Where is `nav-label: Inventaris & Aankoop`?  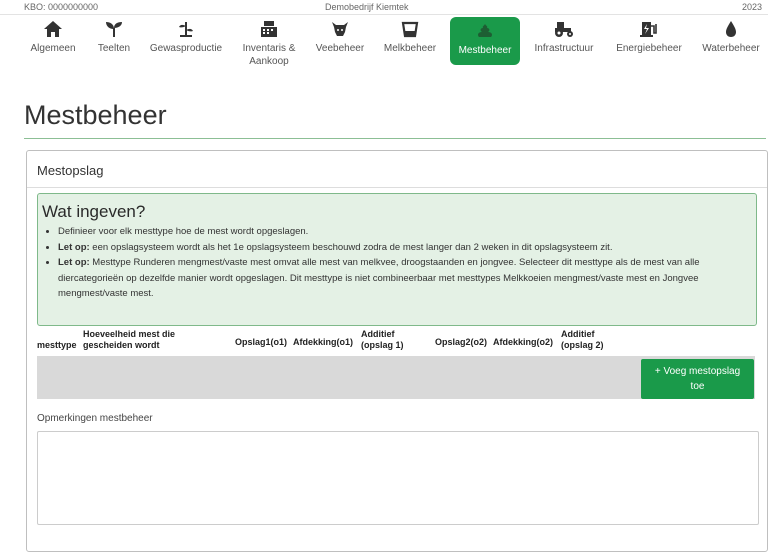 nav-label: Inventaris & Aankoop is located at coordinates (269, 55).